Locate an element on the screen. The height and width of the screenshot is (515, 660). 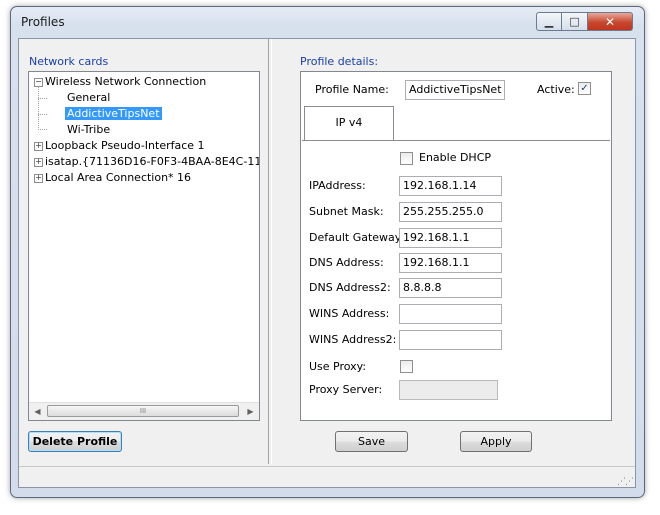
scroll-left-icon: ◀ is located at coordinates (37, 411).